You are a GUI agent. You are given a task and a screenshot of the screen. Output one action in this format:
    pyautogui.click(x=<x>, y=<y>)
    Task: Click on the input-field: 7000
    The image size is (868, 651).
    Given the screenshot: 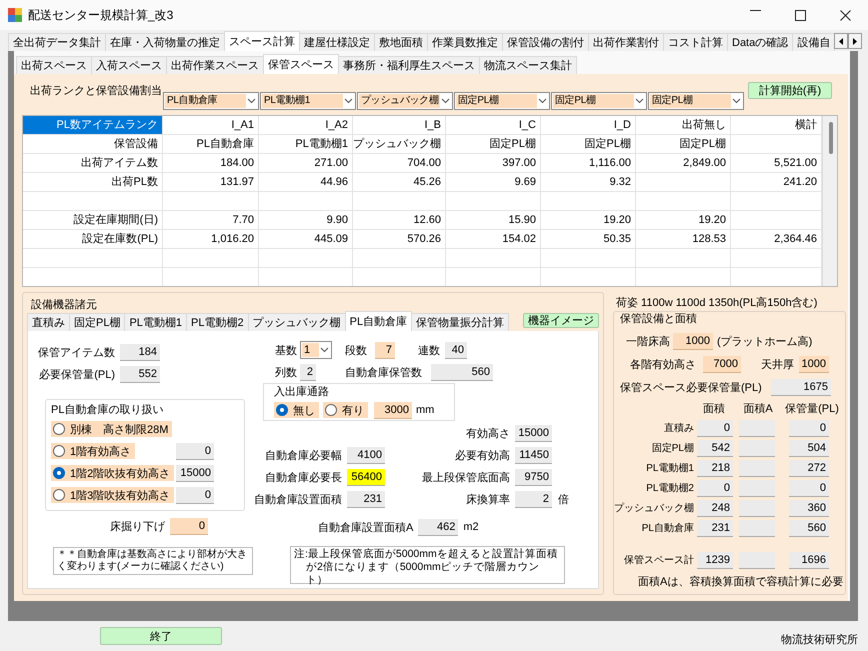 What is the action you would take?
    pyautogui.click(x=722, y=364)
    